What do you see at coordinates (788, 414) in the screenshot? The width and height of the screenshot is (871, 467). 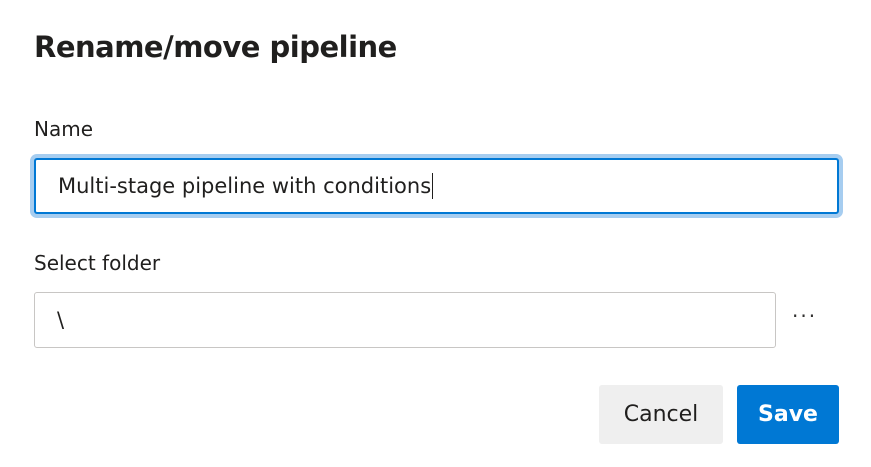 I see `save-button: Save` at bounding box center [788, 414].